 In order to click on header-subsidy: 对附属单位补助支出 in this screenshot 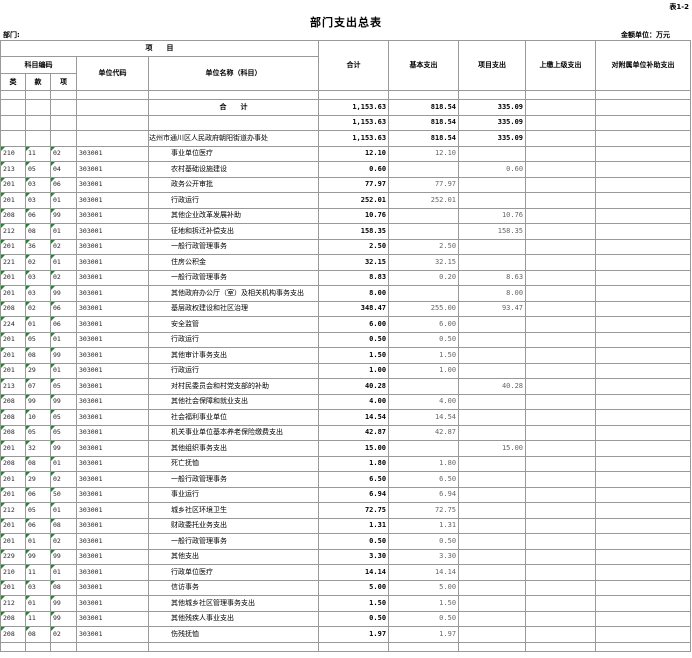, I will do `click(643, 65)`.